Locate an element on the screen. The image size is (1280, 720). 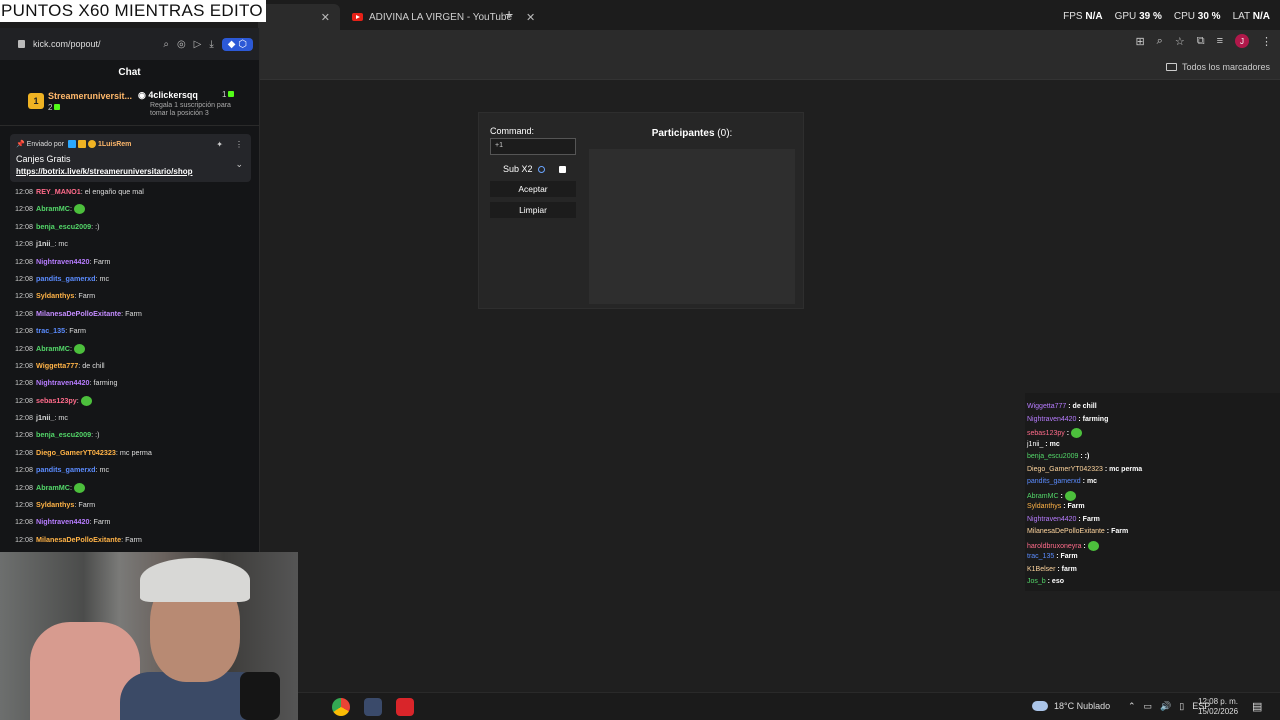
volume-icon: 🔊 is located at coordinates (1165, 706).